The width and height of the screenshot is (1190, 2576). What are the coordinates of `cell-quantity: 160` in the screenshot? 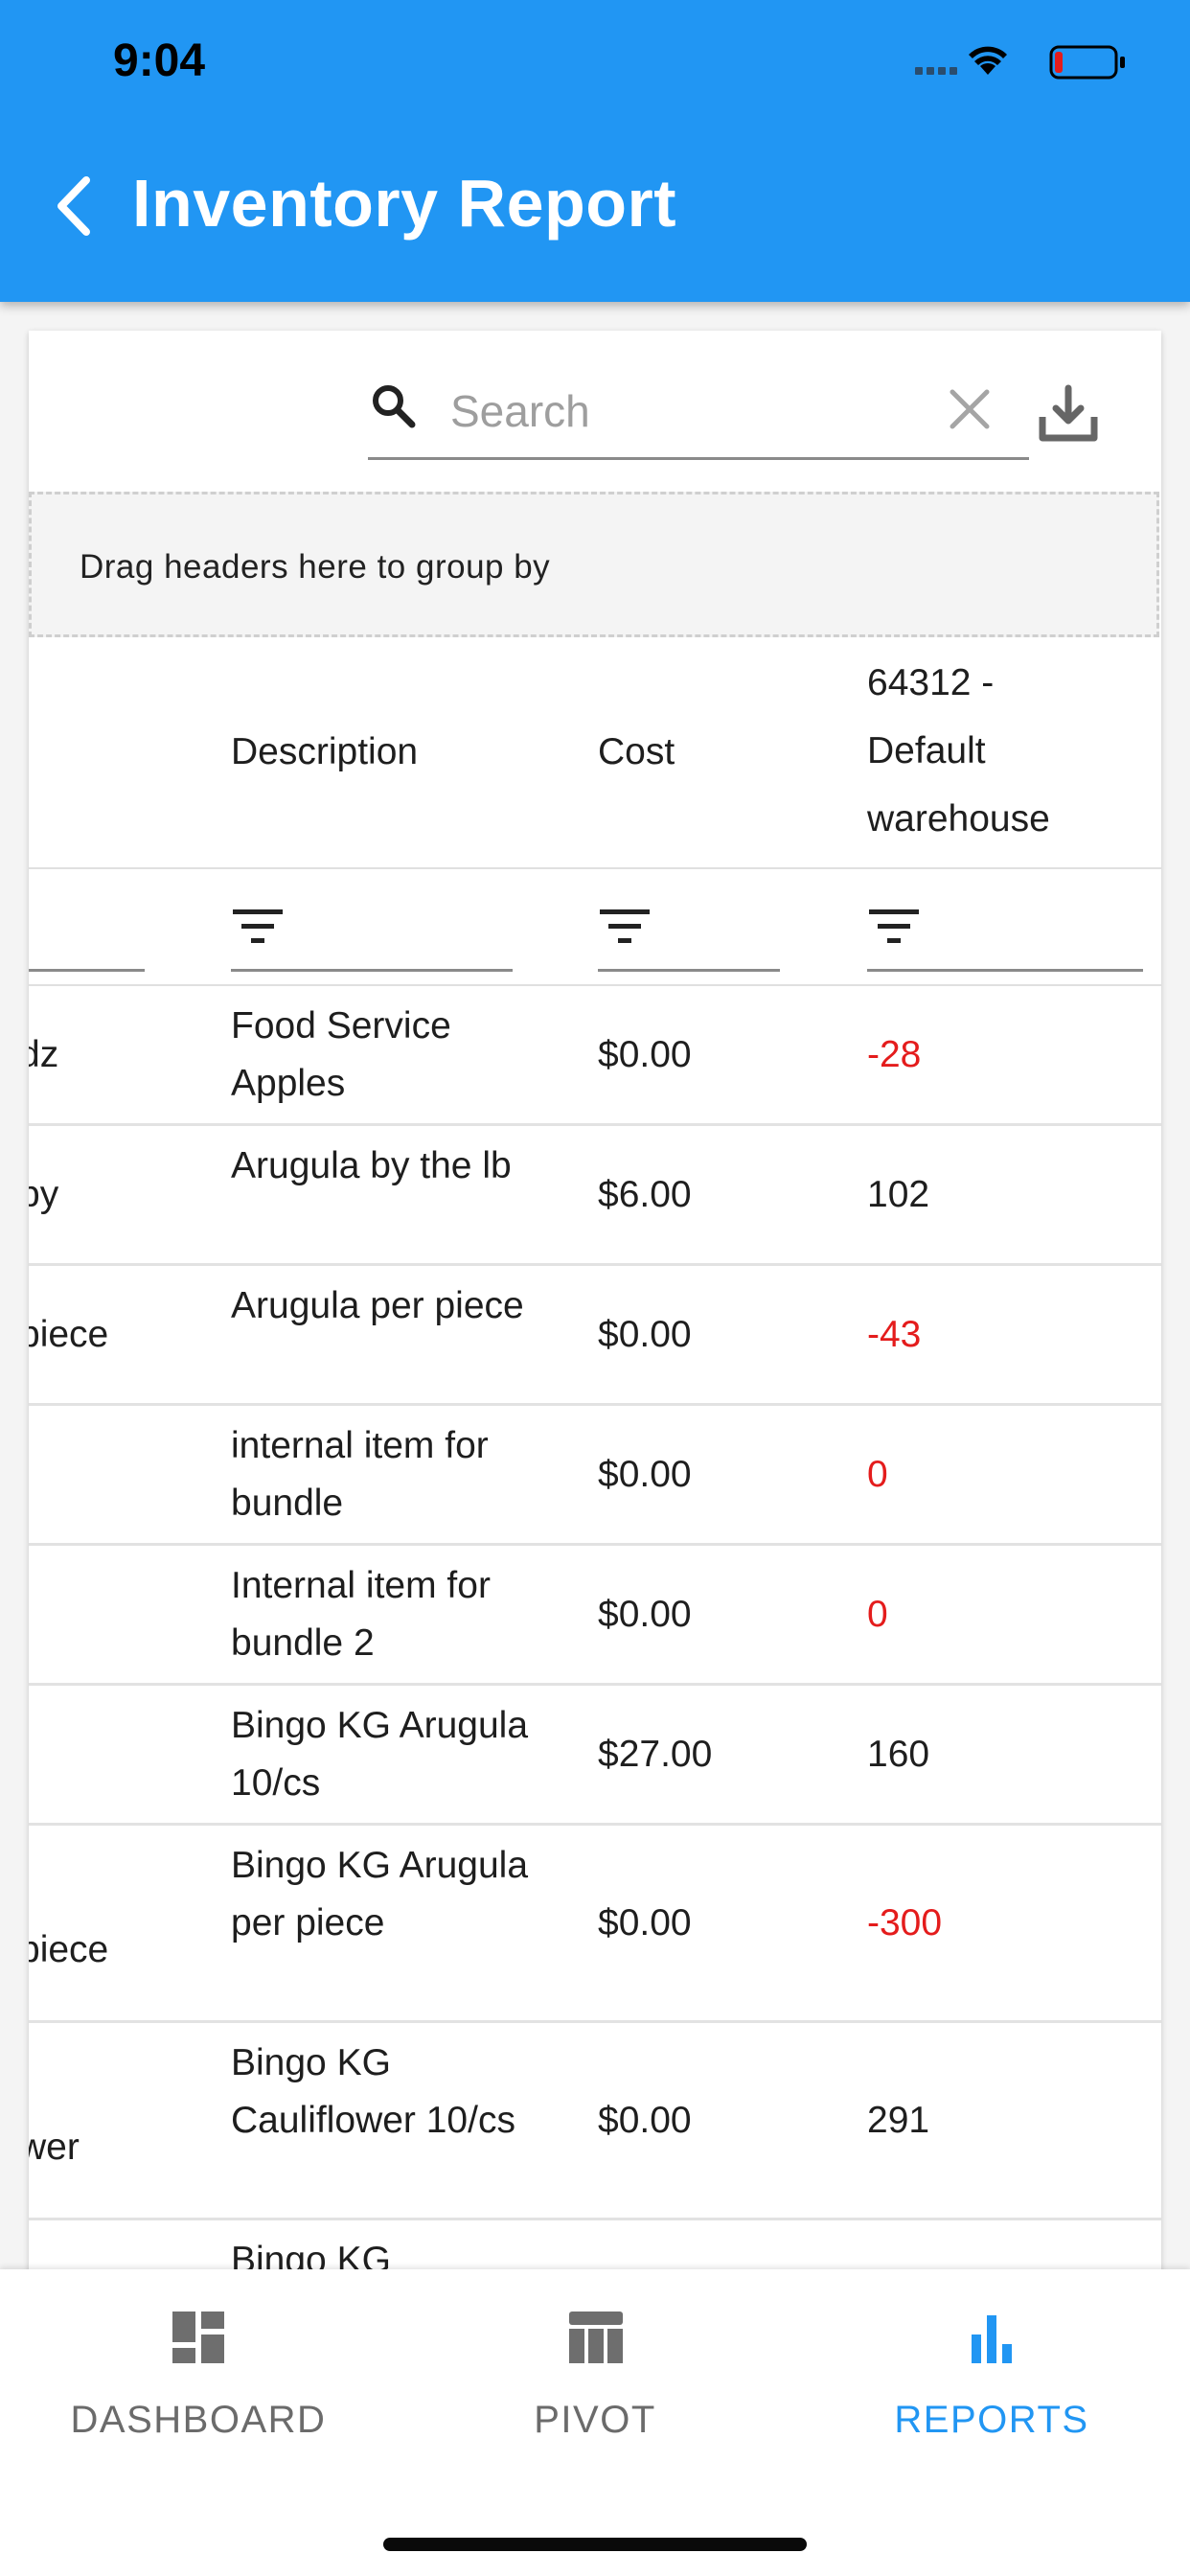 It's located at (899, 1754).